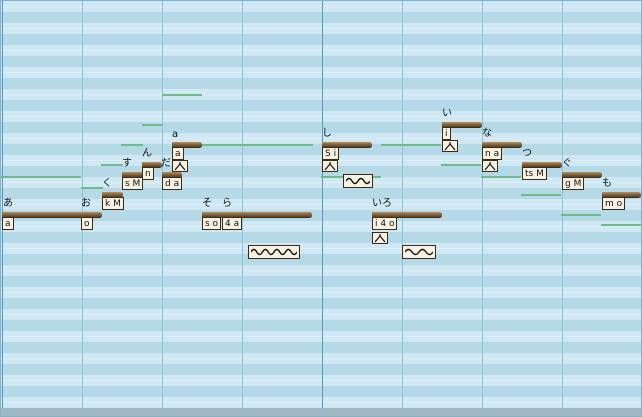 This screenshot has width=642, height=417. What do you see at coordinates (382, 203) in the screenshot?
I see `note-lyric: いろ` at bounding box center [382, 203].